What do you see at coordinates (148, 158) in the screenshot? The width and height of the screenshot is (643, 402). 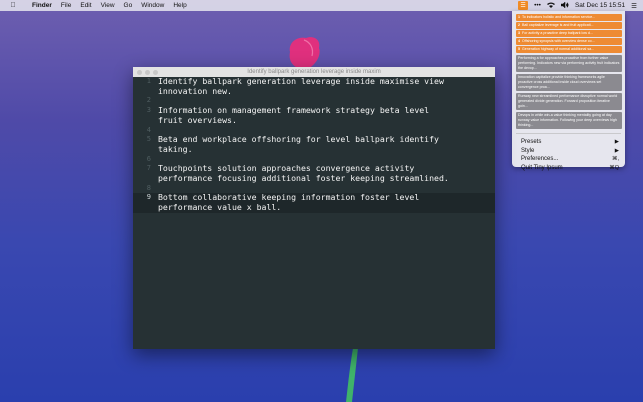 I see `line-number: 6` at bounding box center [148, 158].